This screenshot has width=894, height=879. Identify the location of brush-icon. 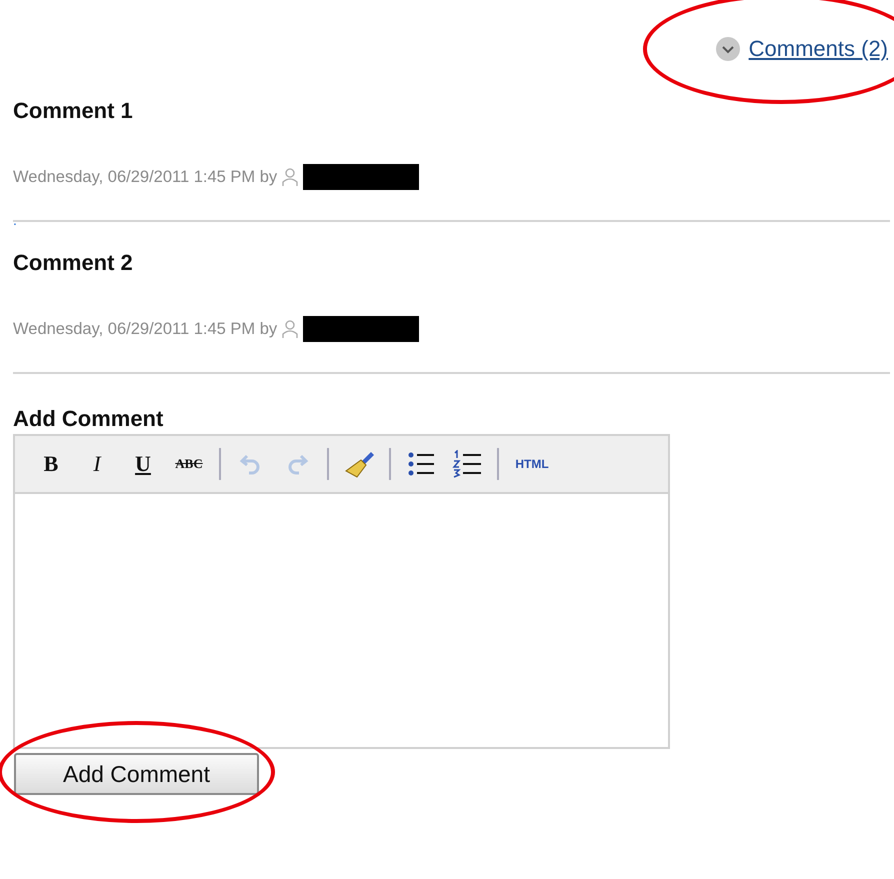
(359, 464).